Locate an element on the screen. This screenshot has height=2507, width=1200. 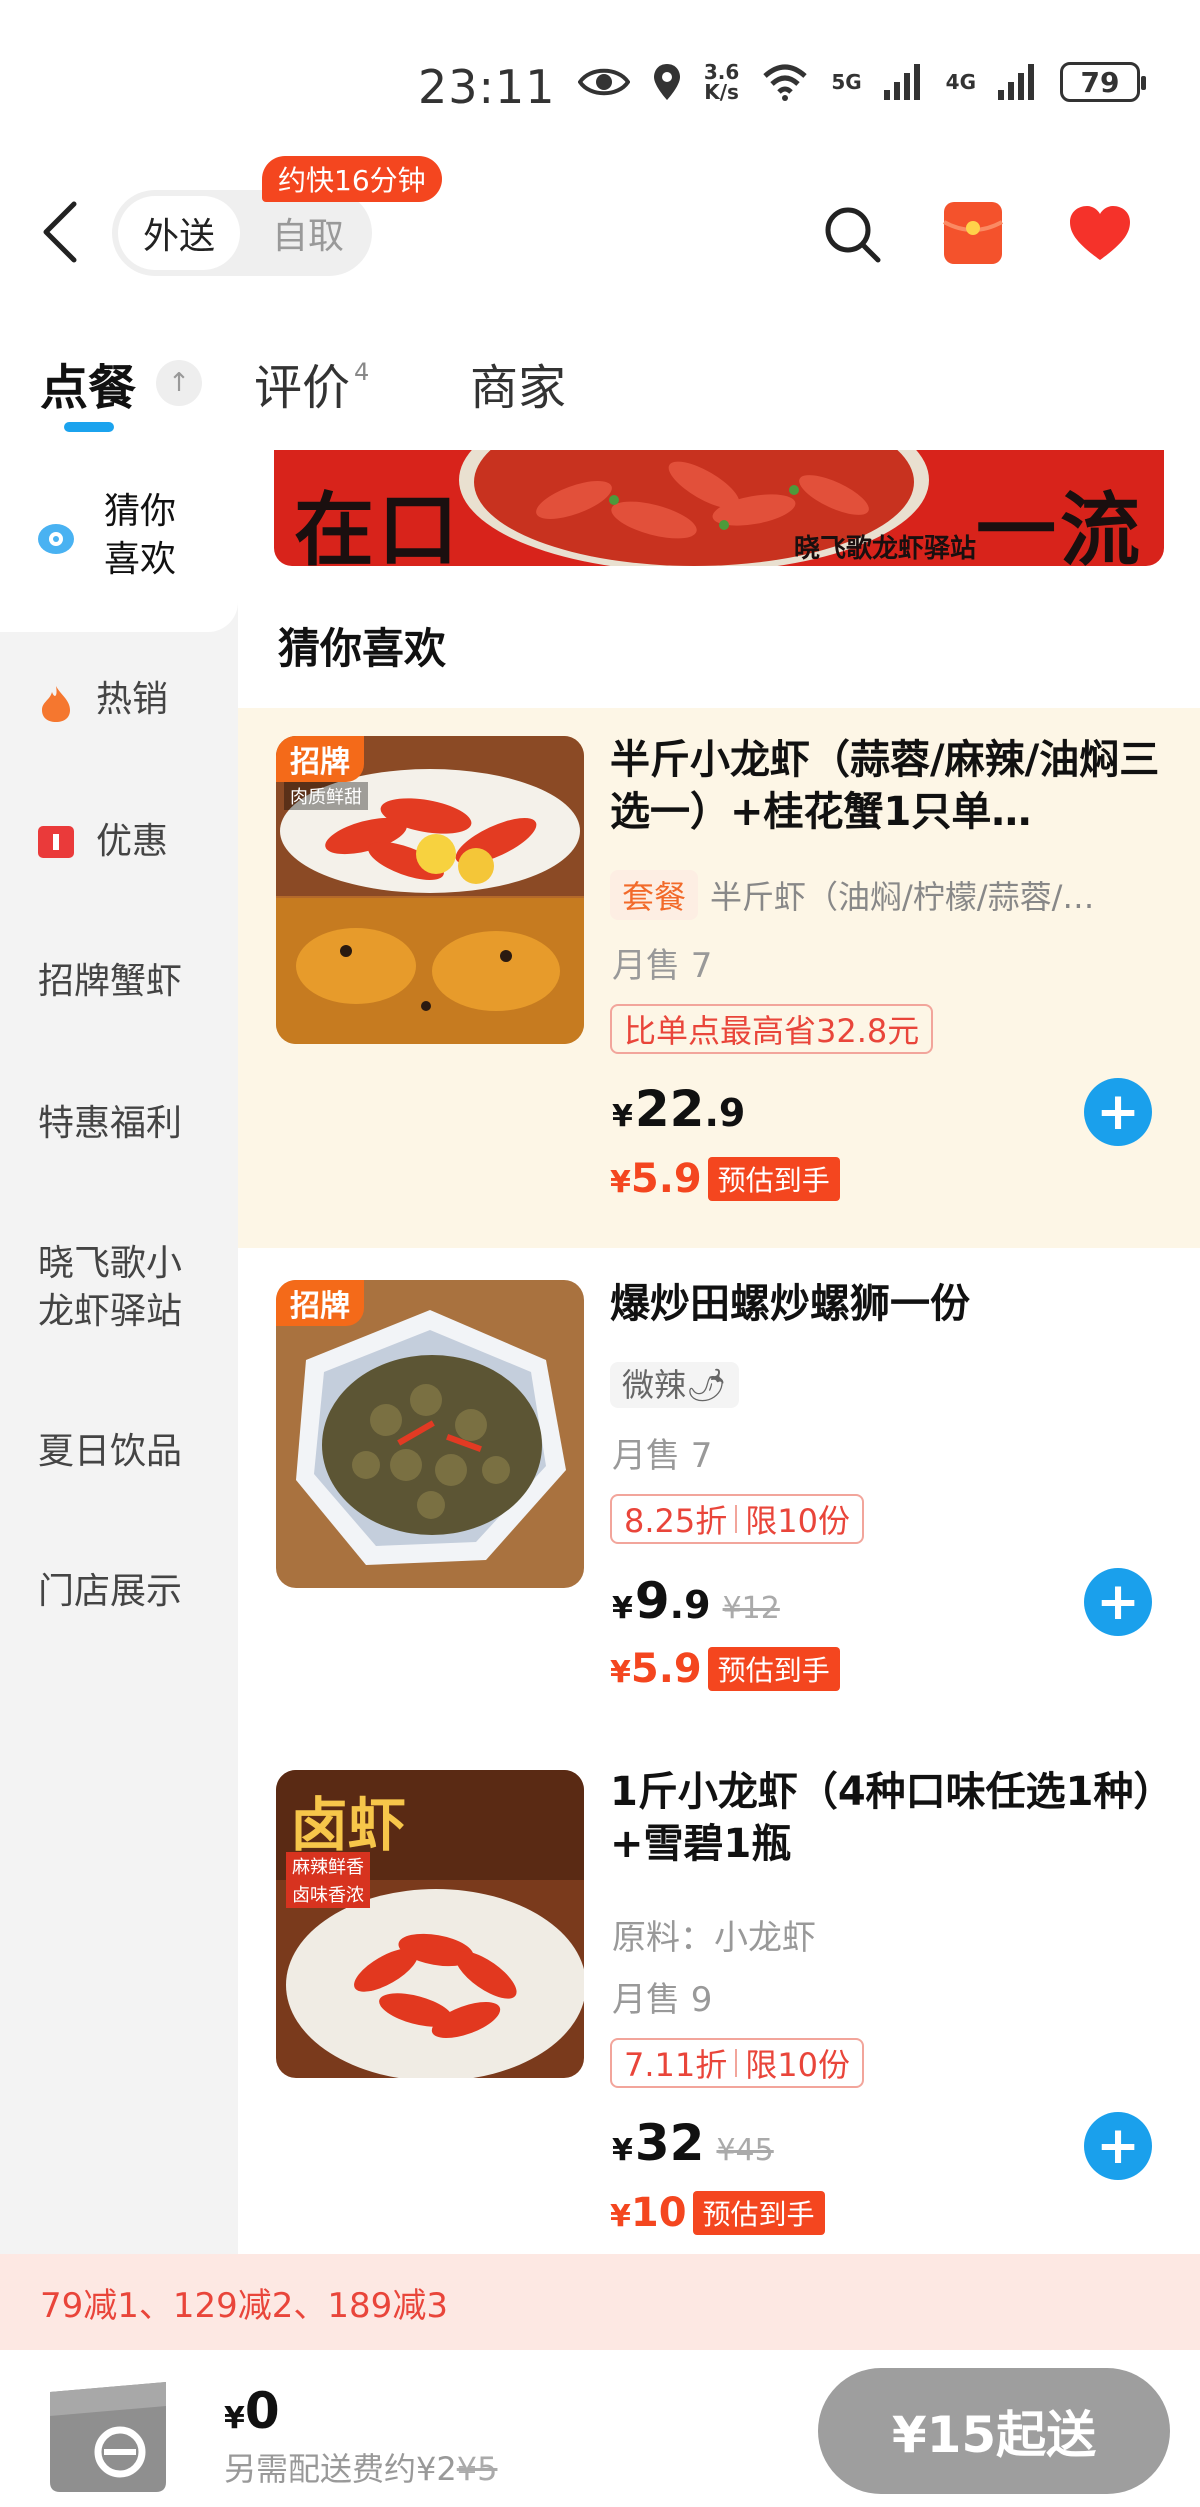
shopping-bag-icon is located at coordinates (108, 2430).